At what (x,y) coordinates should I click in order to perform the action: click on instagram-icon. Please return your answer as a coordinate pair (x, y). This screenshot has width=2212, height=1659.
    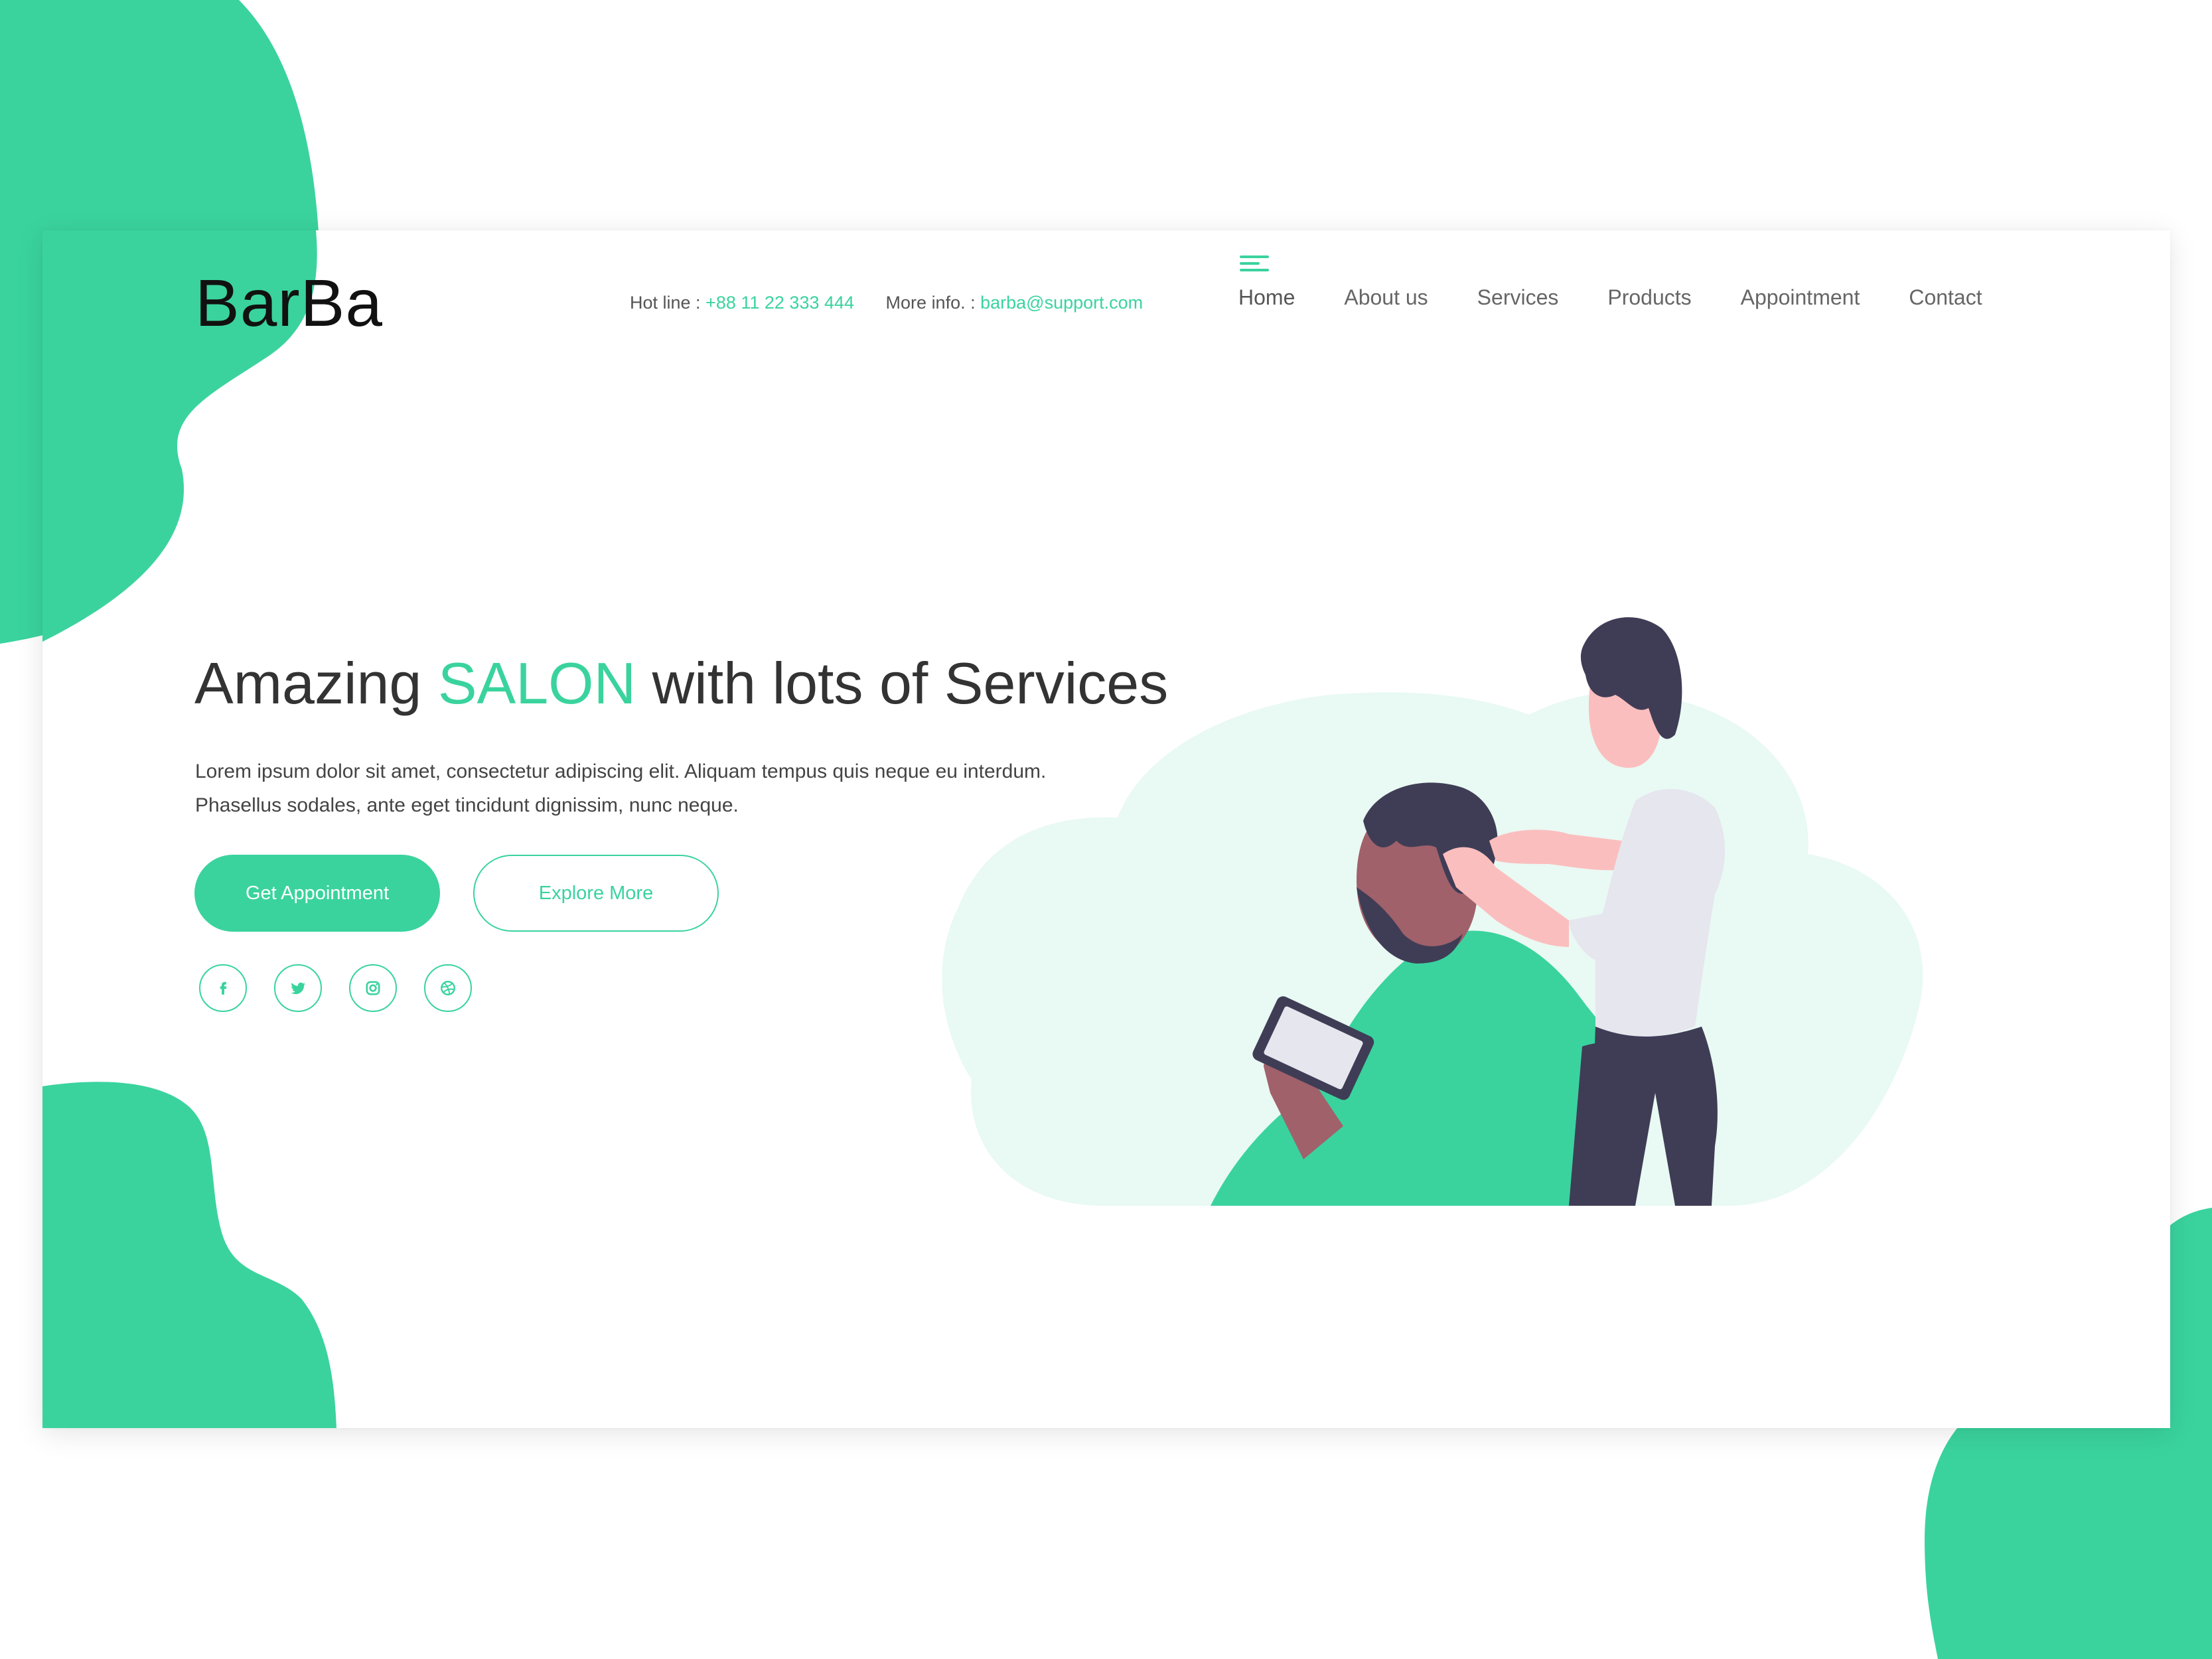
    Looking at the image, I should click on (373, 988).